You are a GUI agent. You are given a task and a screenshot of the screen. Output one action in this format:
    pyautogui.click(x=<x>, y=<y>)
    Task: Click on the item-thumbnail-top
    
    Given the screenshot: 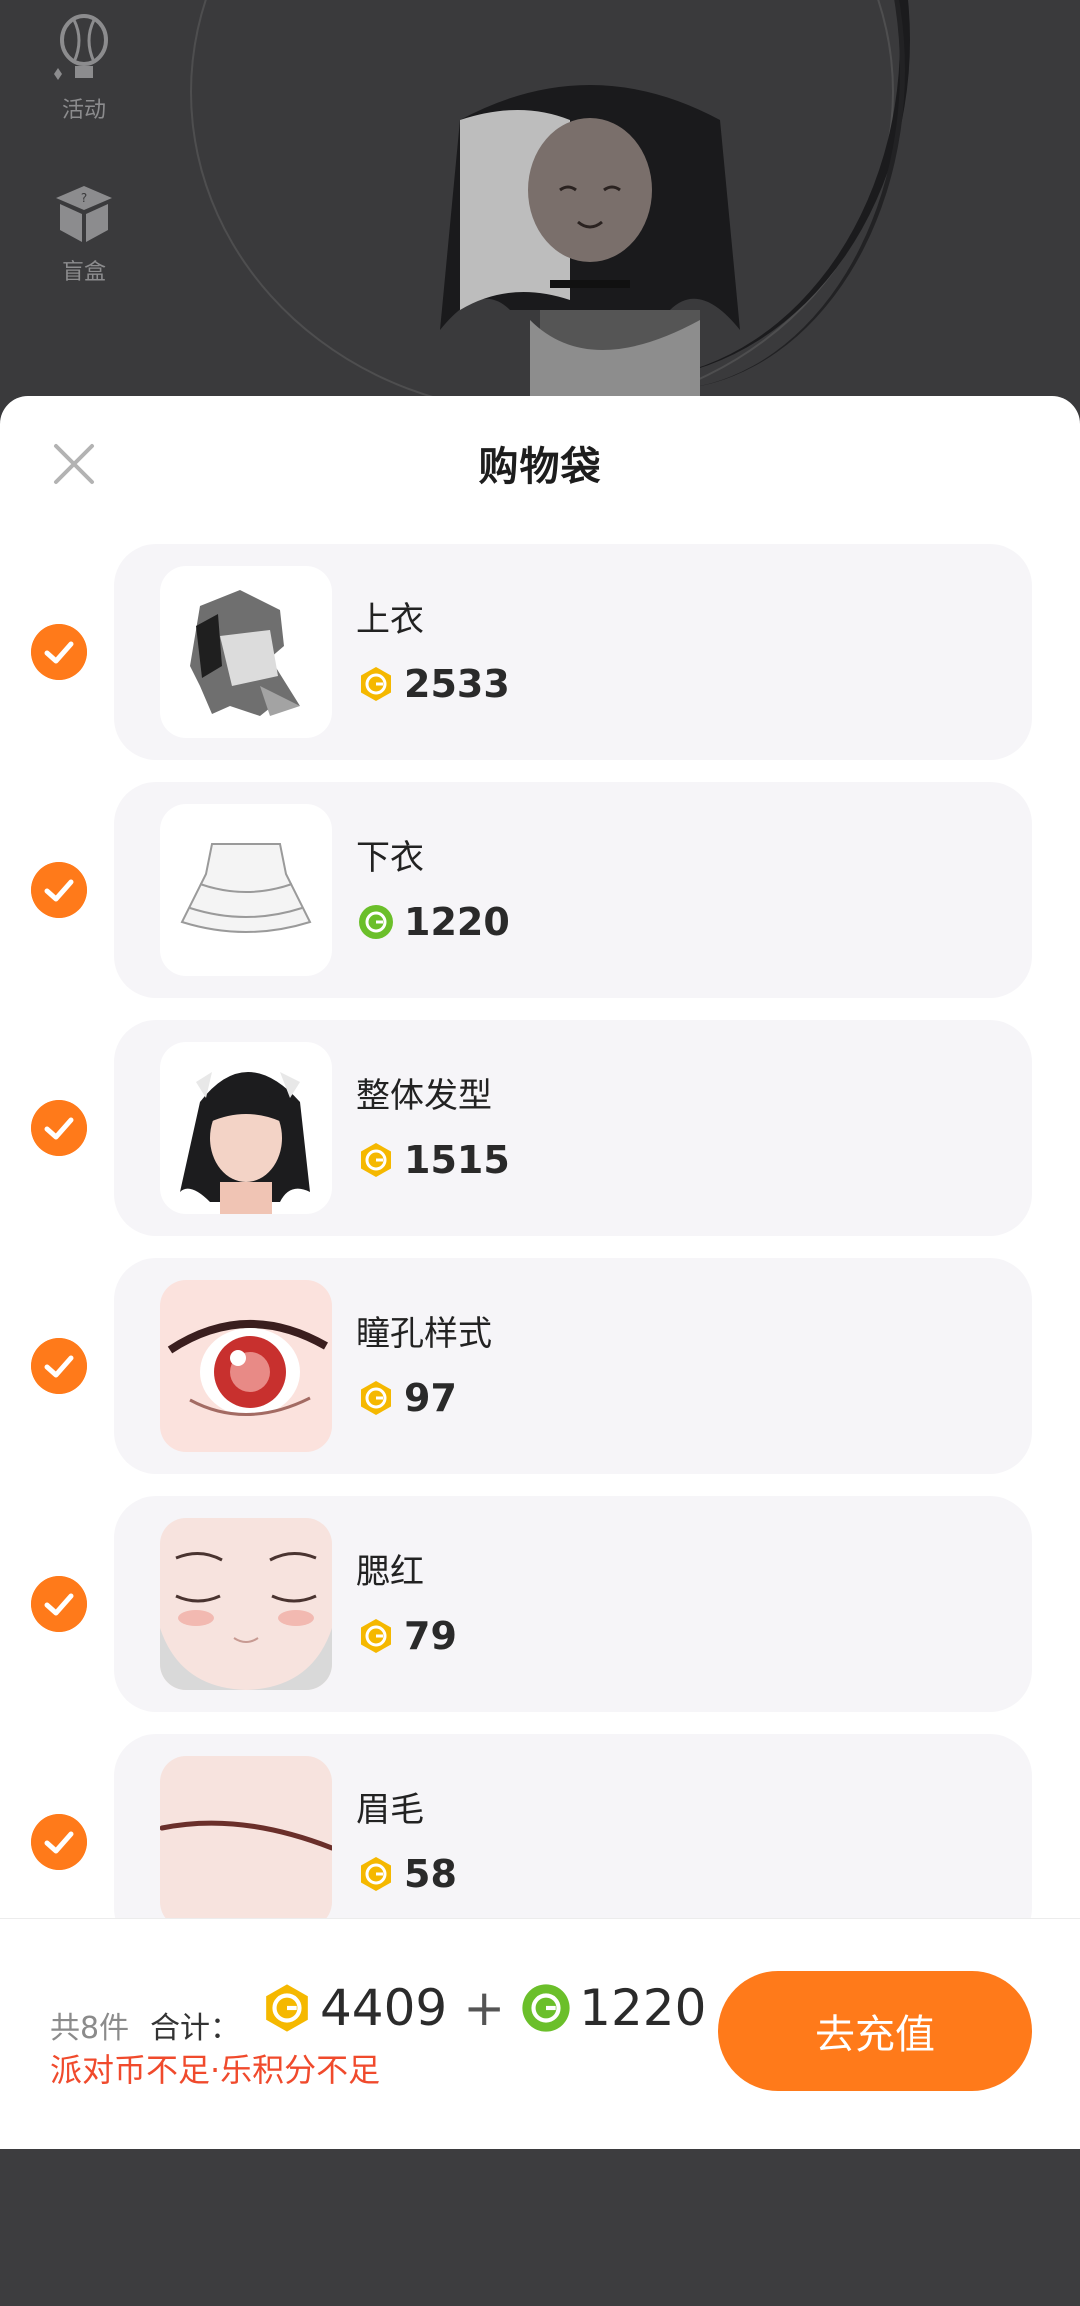 What is the action you would take?
    pyautogui.click(x=246, y=652)
    